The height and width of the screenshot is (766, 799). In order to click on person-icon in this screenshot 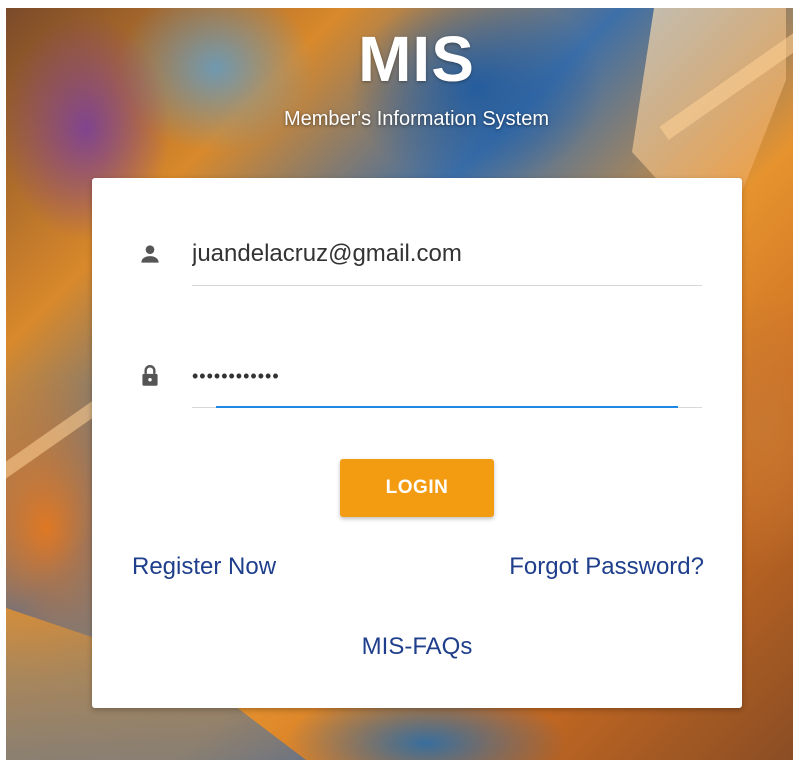, I will do `click(150, 254)`.